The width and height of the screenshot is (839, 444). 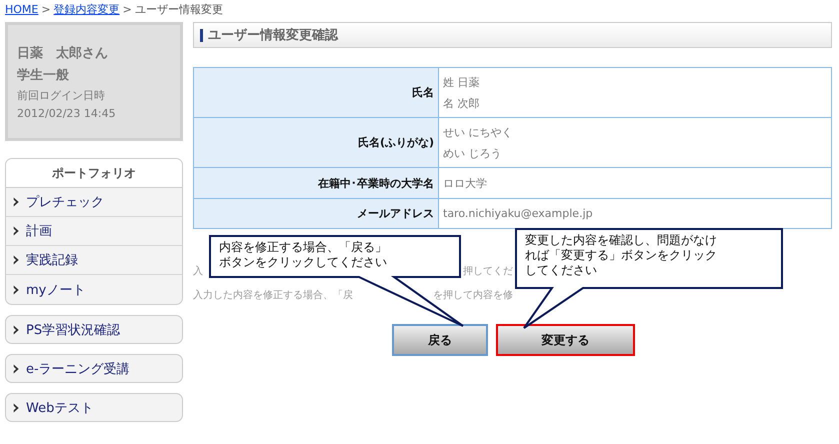 I want to click on note-text: 入, so click(x=198, y=271).